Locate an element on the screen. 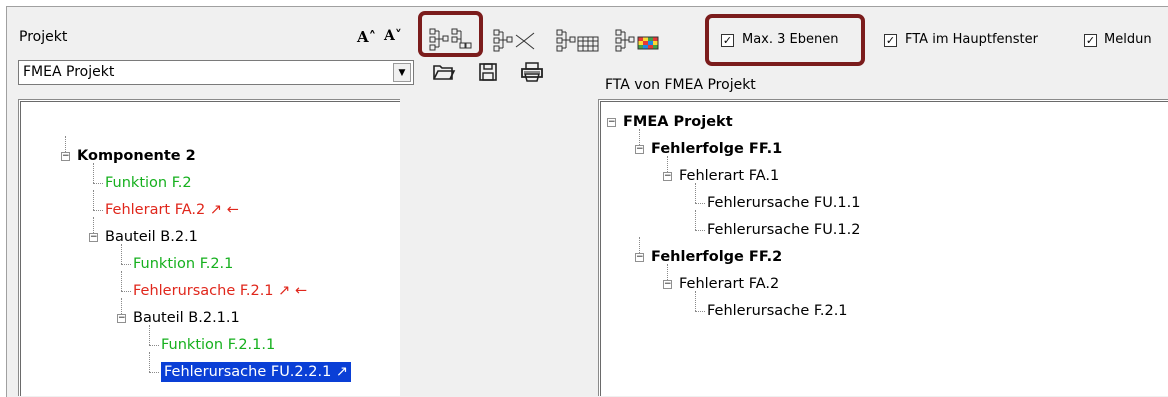 This screenshot has width=1168, height=397. tree-node: Funktion F.2 is located at coordinates (148, 183).